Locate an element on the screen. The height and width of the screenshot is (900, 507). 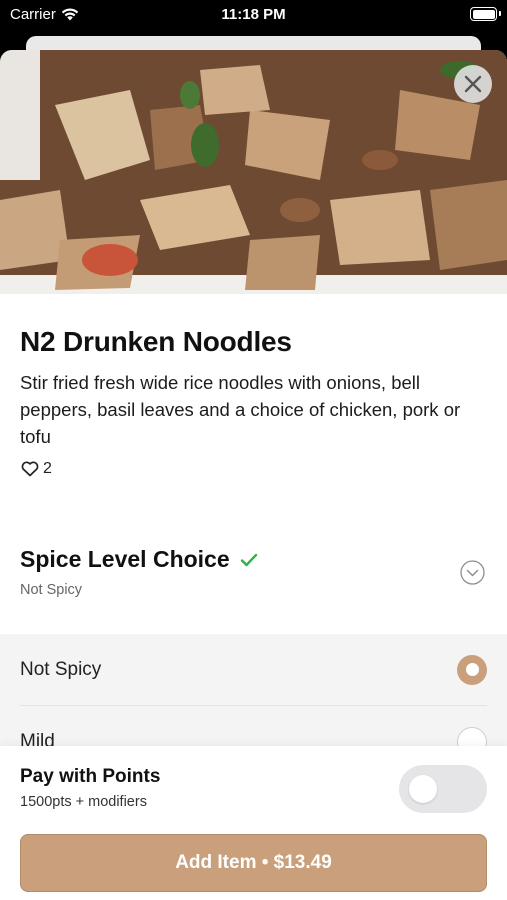
modifier-selected-value: Not Spicy is located at coordinates (51, 590).